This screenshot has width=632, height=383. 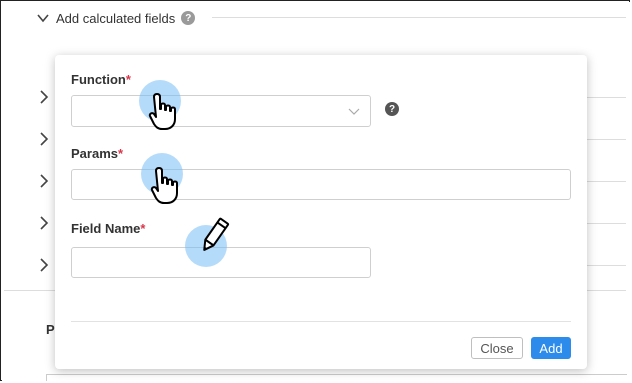 I want to click on background-box, so click(x=336, y=377).